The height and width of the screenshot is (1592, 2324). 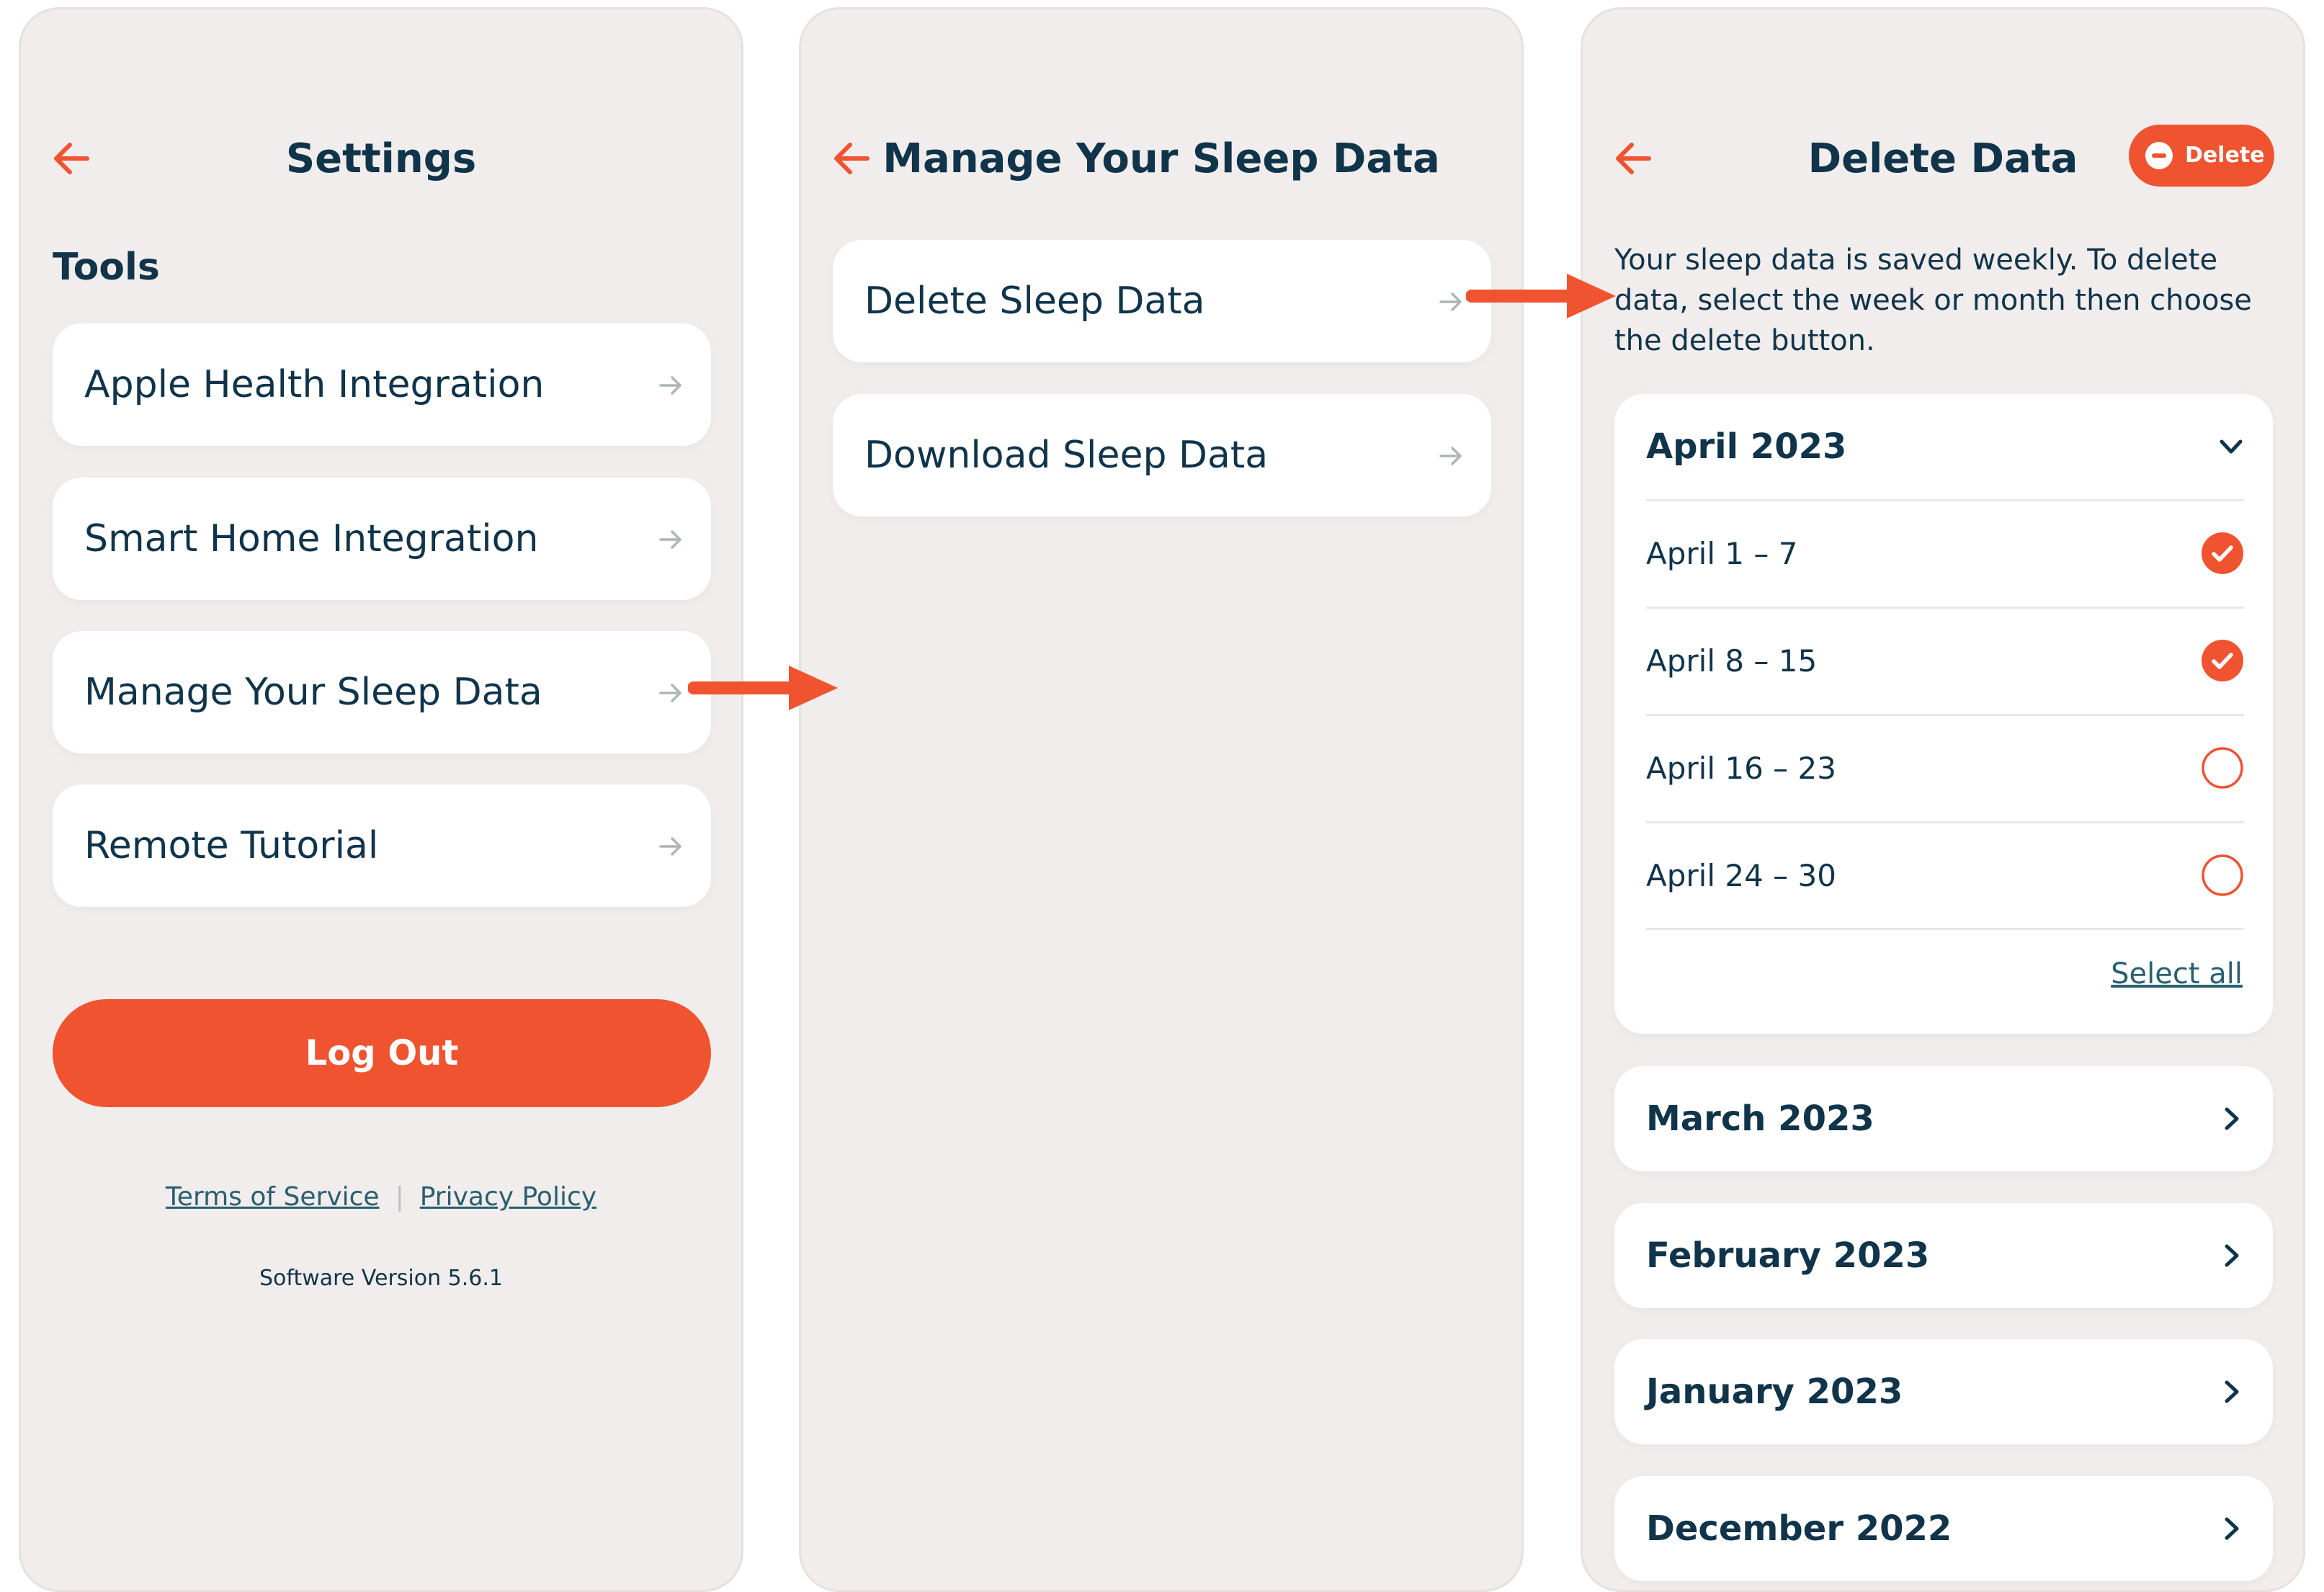 I want to click on month-header: February 2023, so click(x=1943, y=1255).